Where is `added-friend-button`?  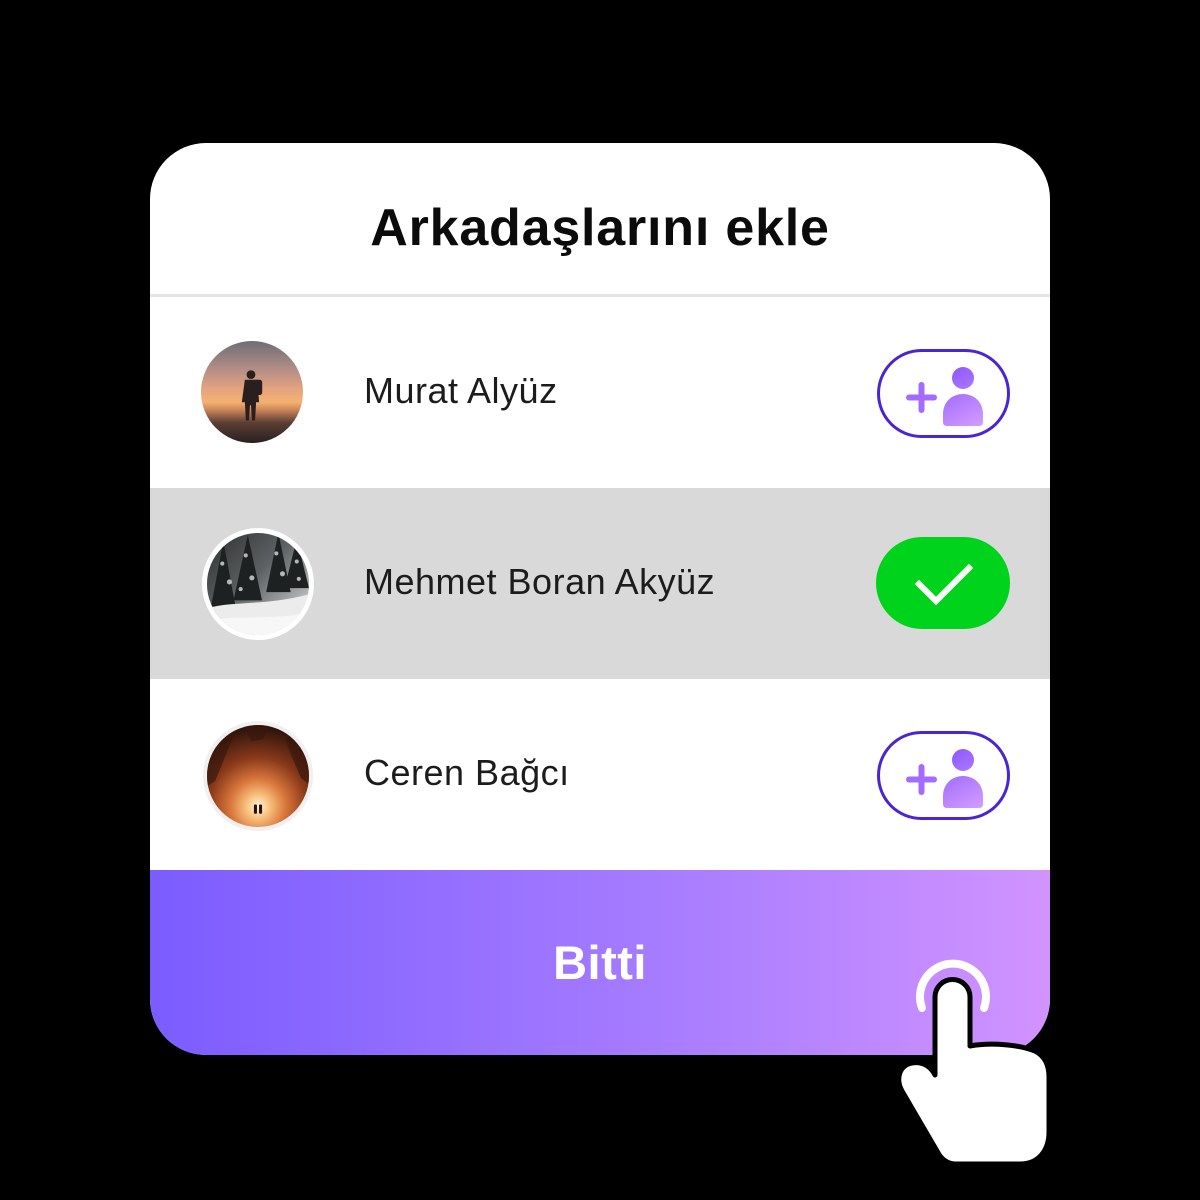
added-friend-button is located at coordinates (943, 583).